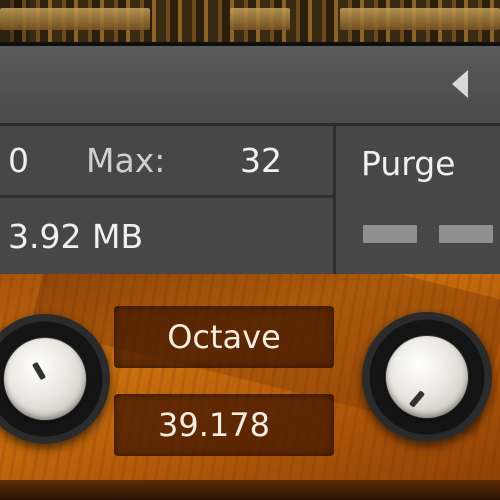  Describe the element at coordinates (224, 337) in the screenshot. I see `parameter-name-display: Octave` at that location.